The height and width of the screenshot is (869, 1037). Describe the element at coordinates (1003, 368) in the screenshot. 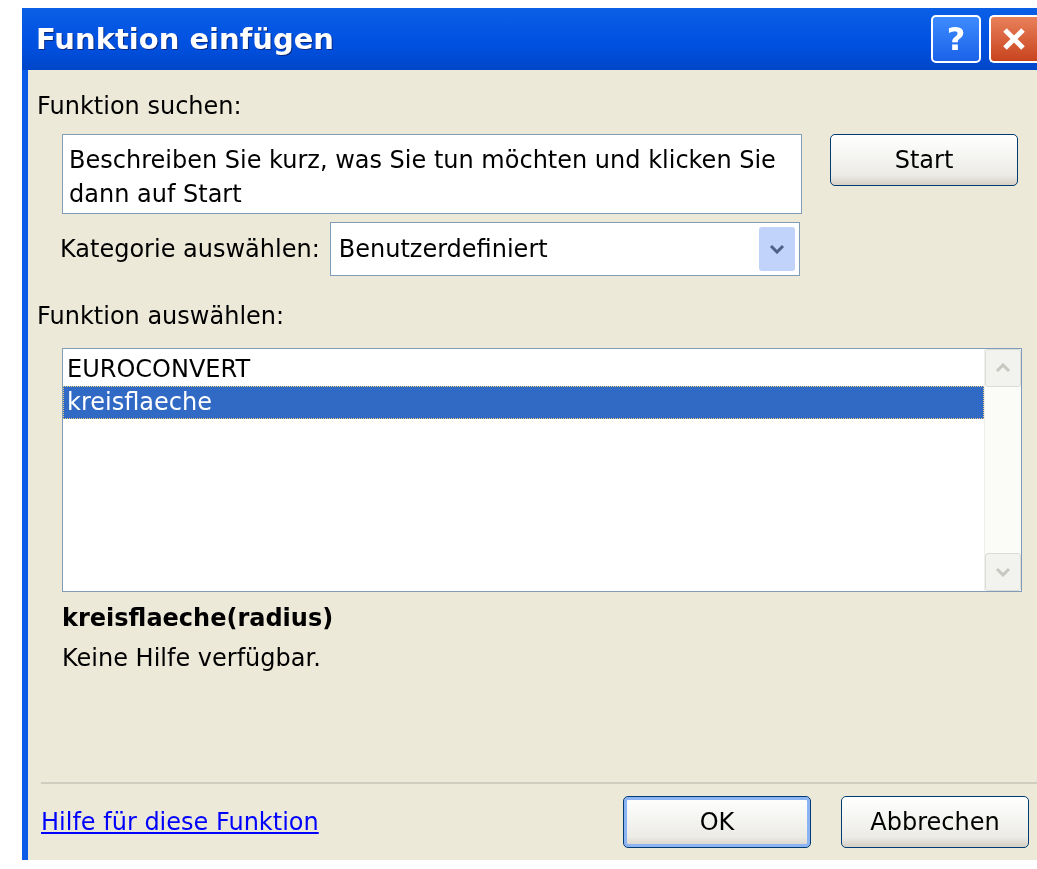

I see `scroll-up-icon` at that location.